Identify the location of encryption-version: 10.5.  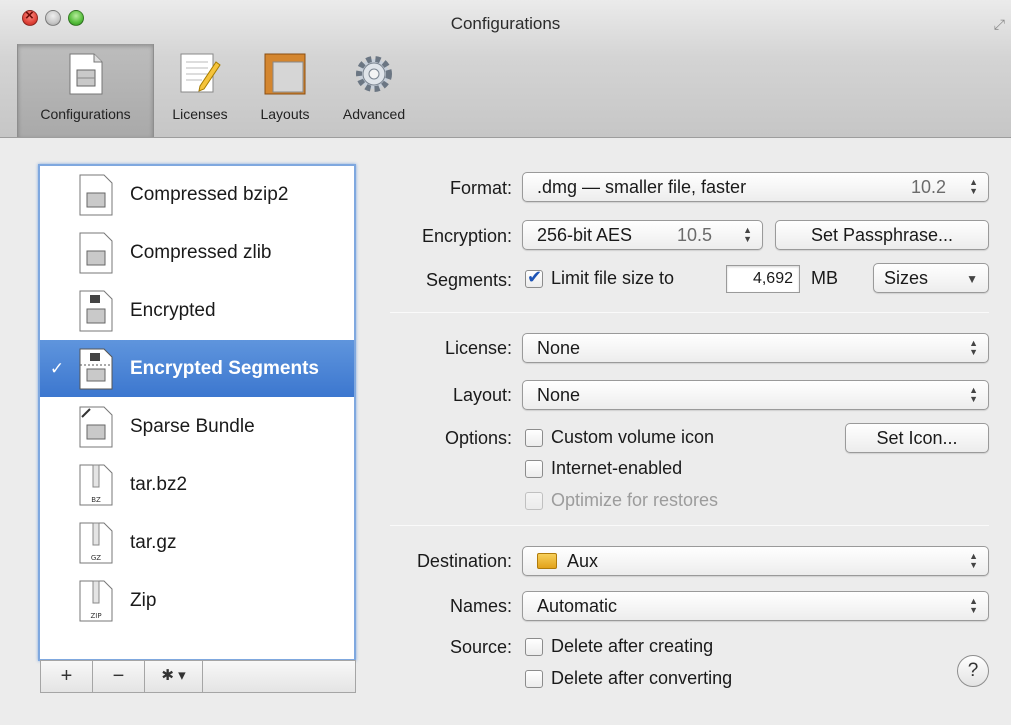
(694, 235).